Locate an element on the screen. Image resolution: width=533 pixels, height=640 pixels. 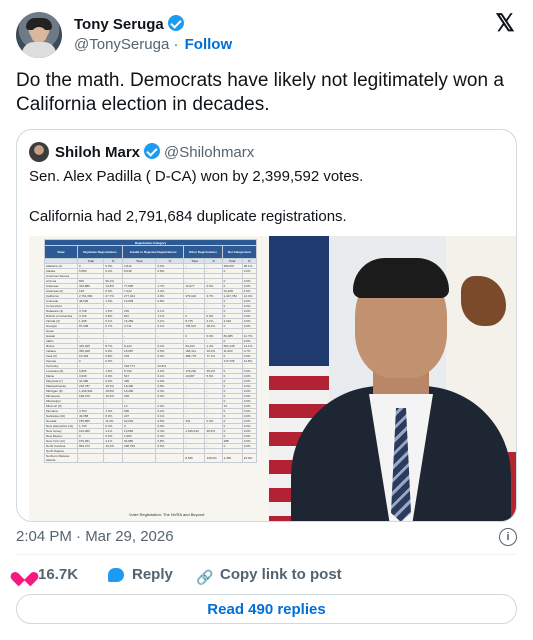
divider is located at coordinates (266, 554).